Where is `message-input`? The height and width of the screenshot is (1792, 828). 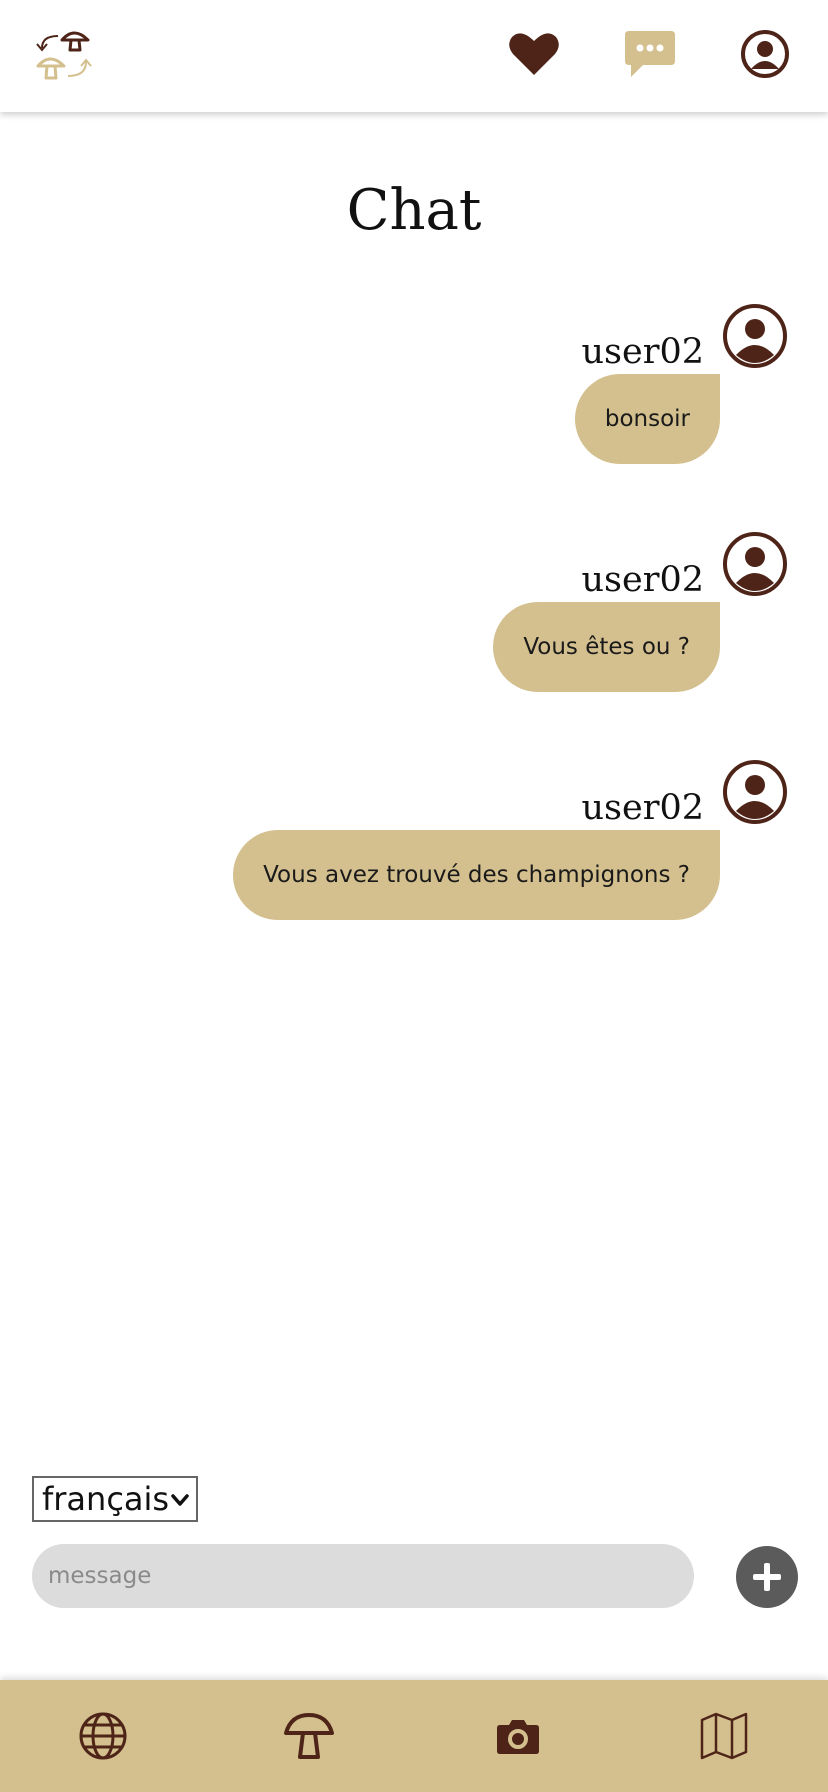 message-input is located at coordinates (363, 1576).